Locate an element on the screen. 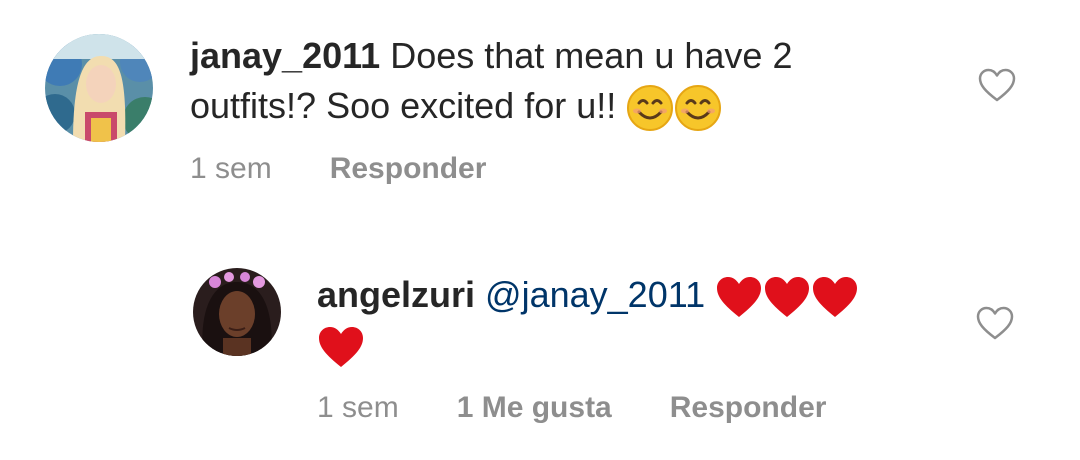 Image resolution: width=1080 pixels, height=460 pixels. avatar is located at coordinates (237, 312).